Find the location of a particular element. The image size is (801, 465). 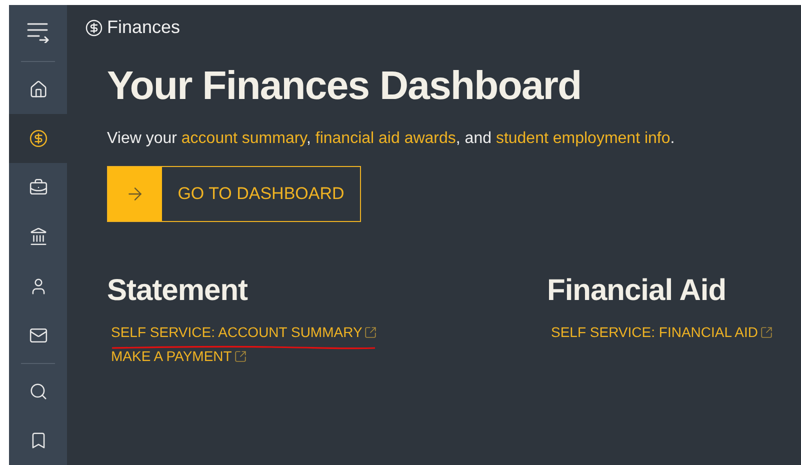

mail-icon is located at coordinates (38, 335).